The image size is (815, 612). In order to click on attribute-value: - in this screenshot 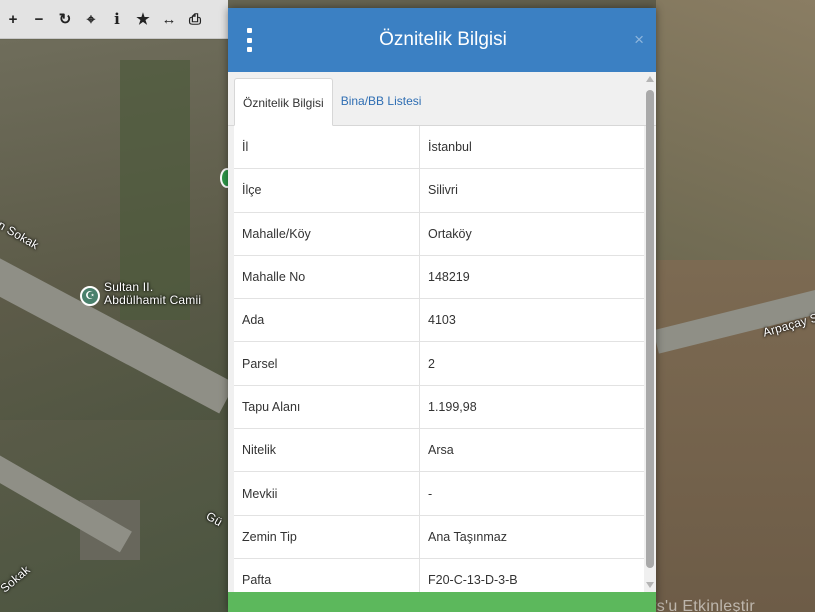, I will do `click(531, 493)`.